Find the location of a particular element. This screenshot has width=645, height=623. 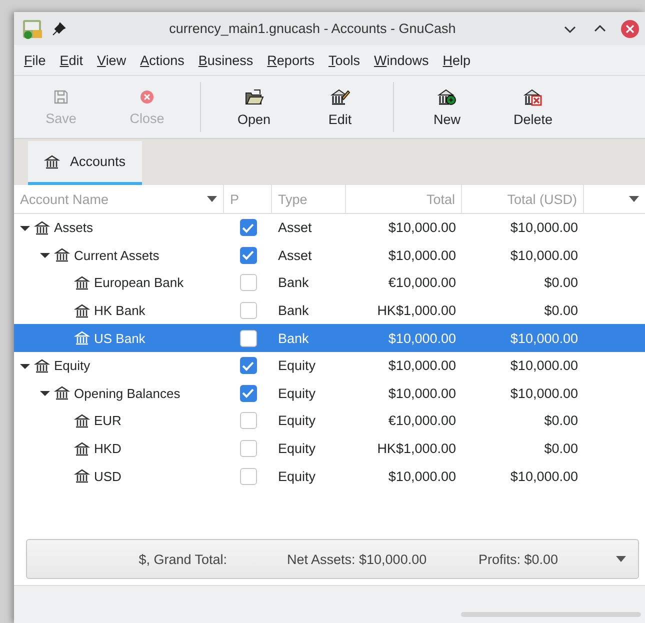

window-title: currency_main1.gnucash - Accounts - GnuCash is located at coordinates (312, 28).